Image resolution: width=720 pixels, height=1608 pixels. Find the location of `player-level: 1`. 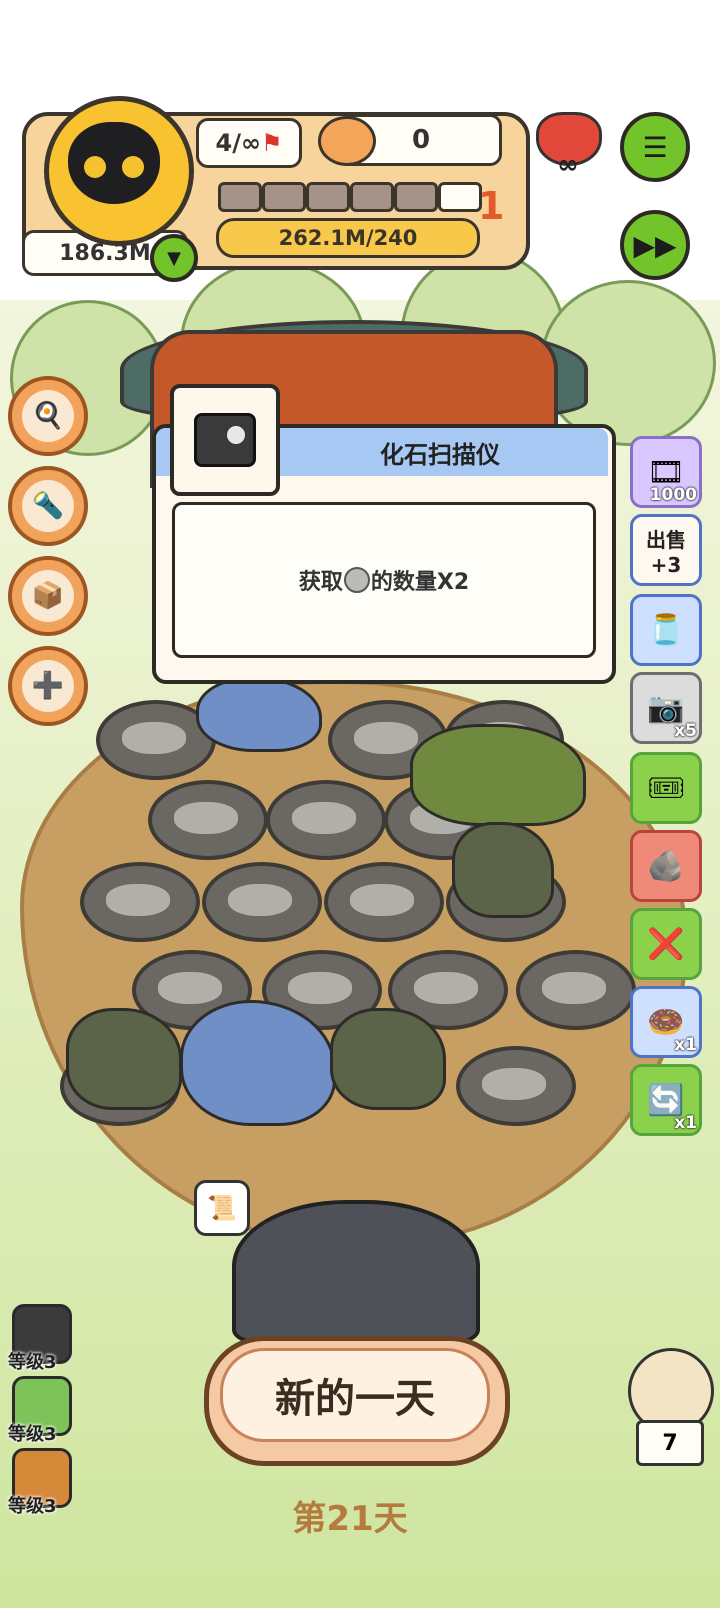

player-level: 1 is located at coordinates (491, 206).